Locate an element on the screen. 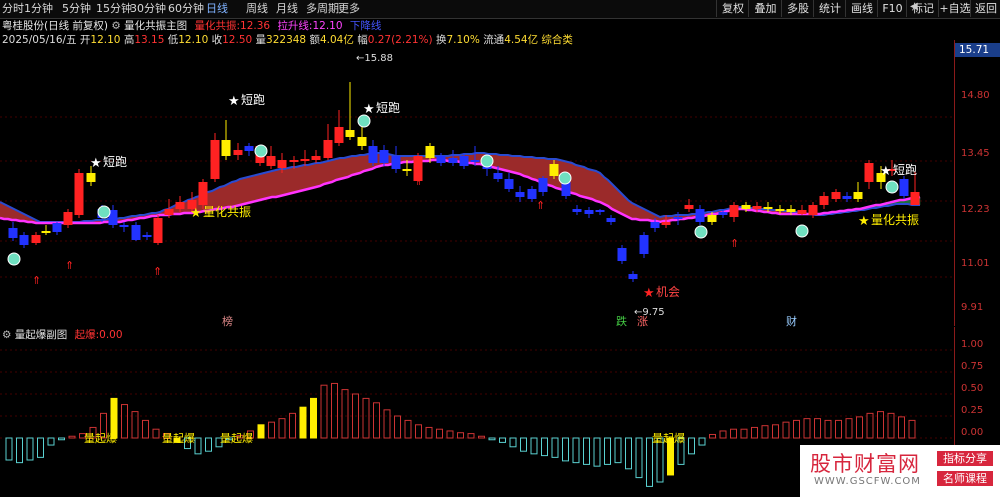 Image resolution: width=1000 pixels, height=497 pixels. badge-zhang: 涨 is located at coordinates (642, 321).